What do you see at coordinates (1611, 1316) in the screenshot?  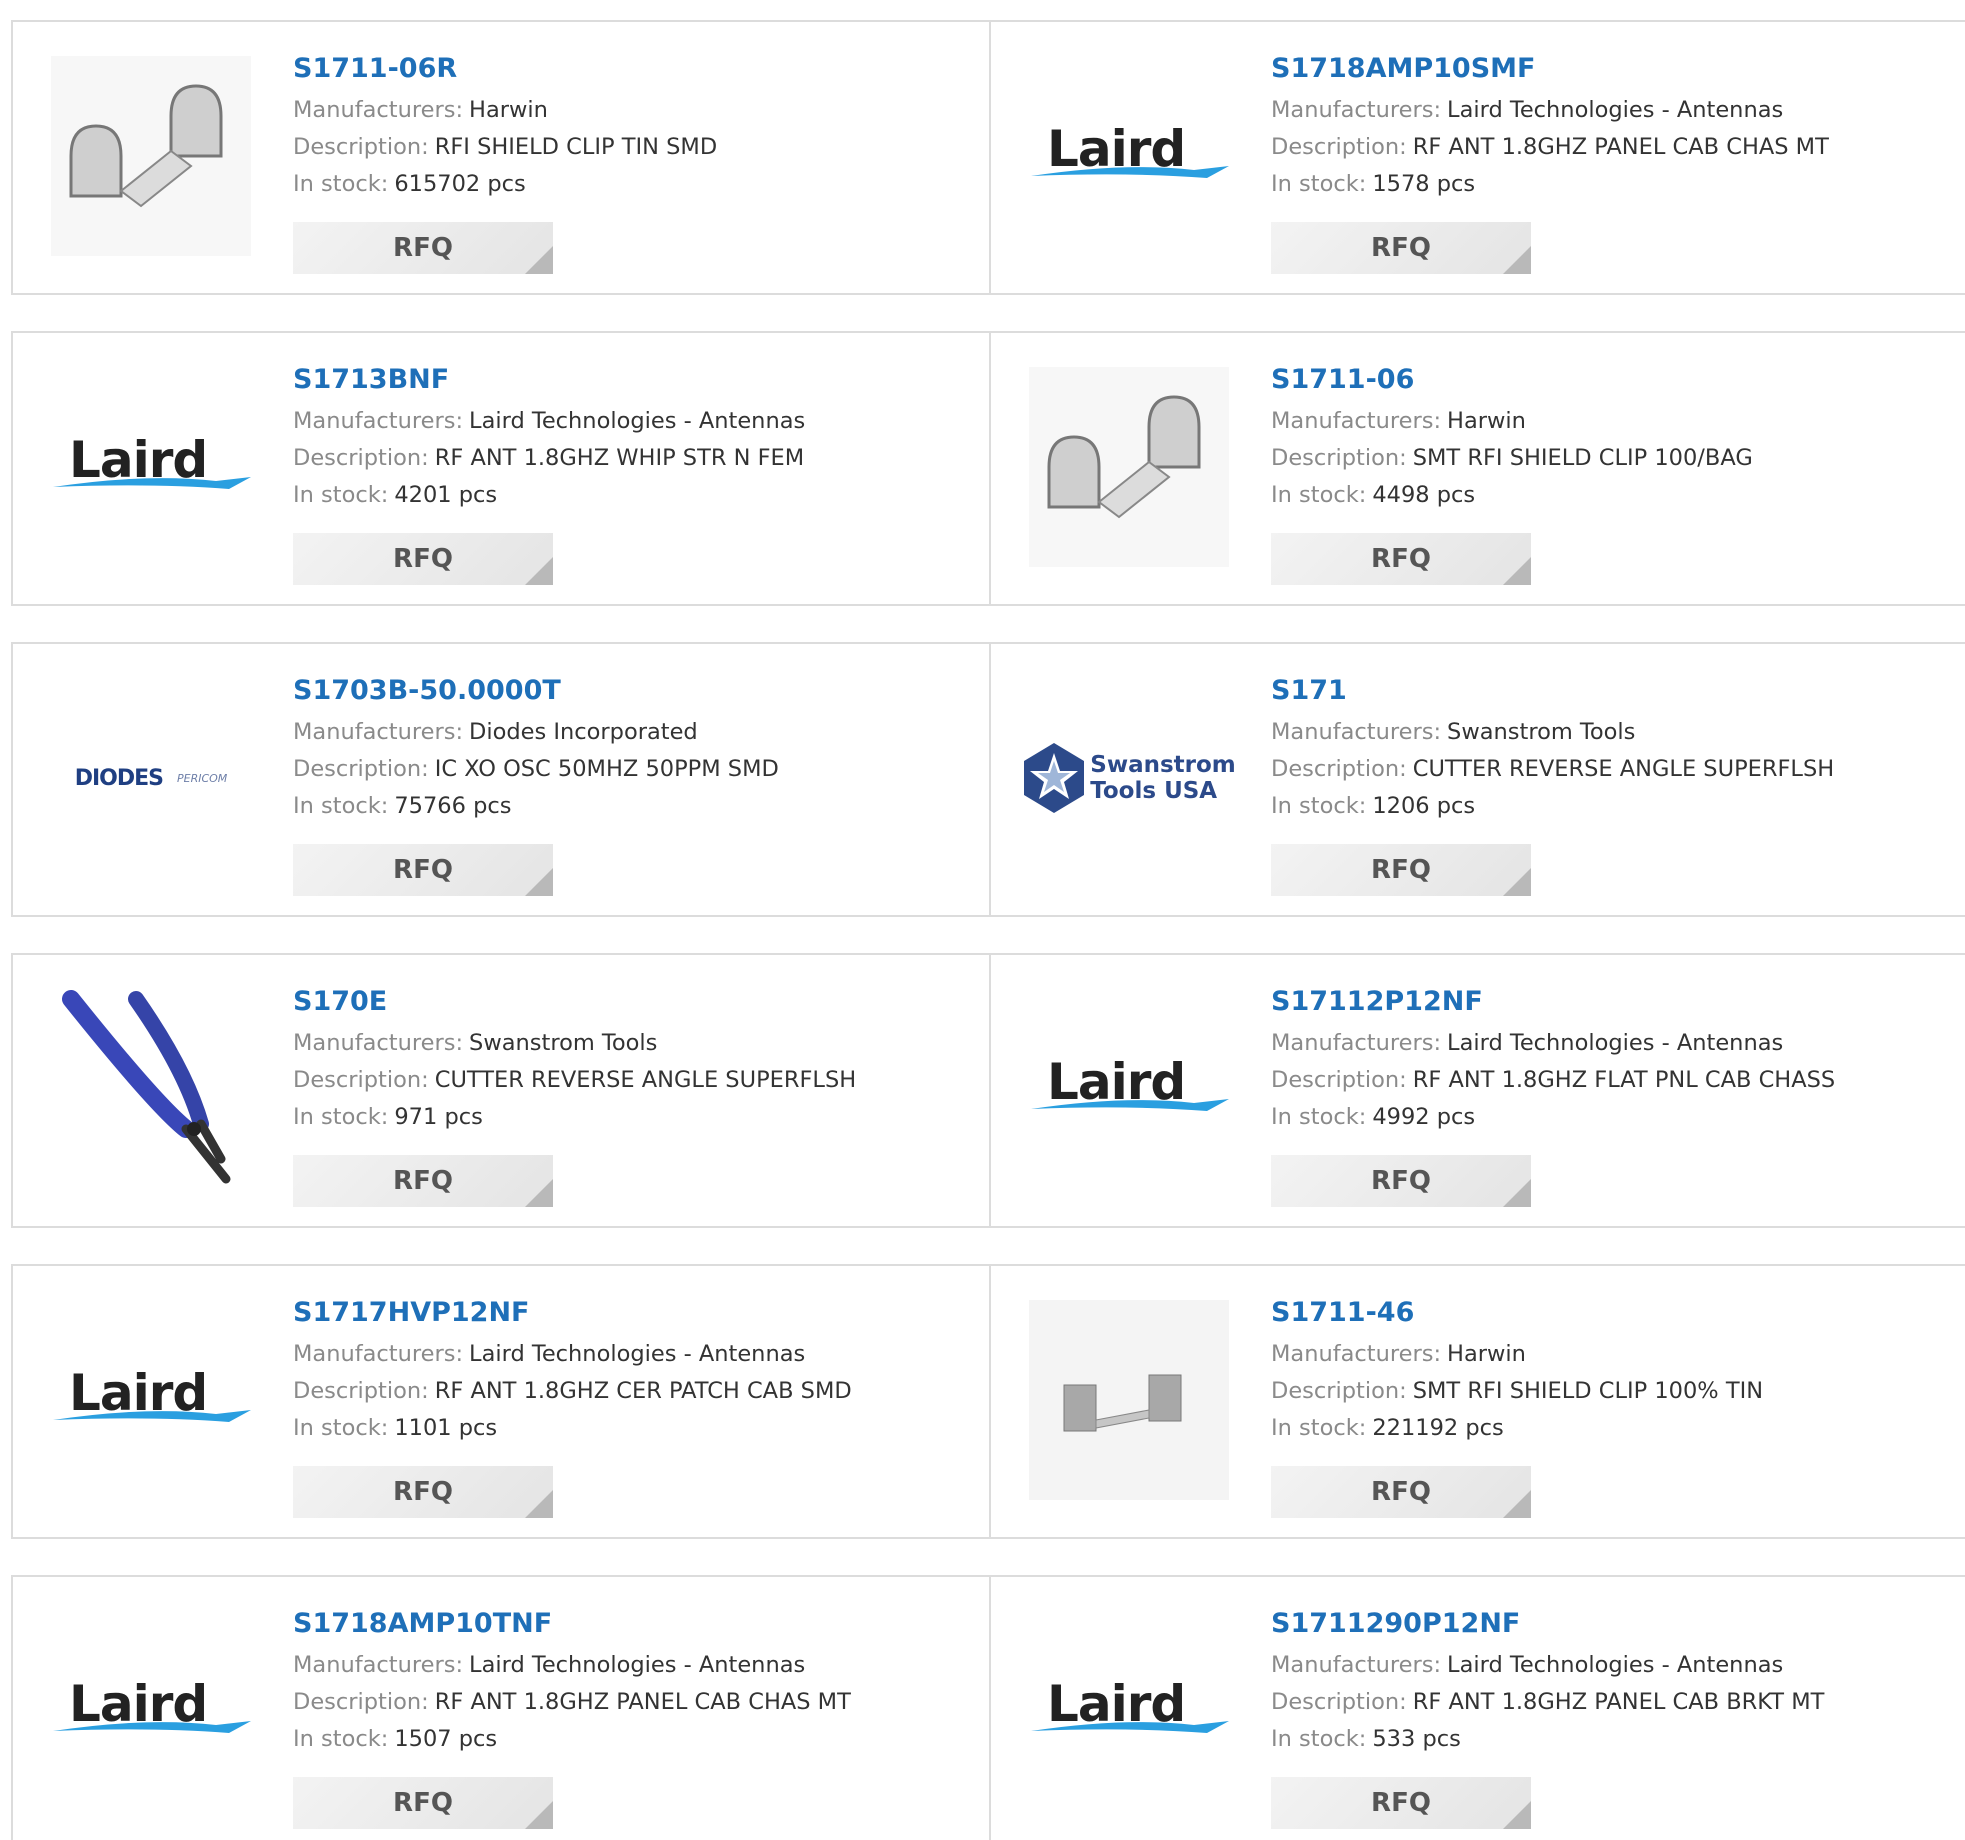 I see `part-number-link: S1711-46` at bounding box center [1611, 1316].